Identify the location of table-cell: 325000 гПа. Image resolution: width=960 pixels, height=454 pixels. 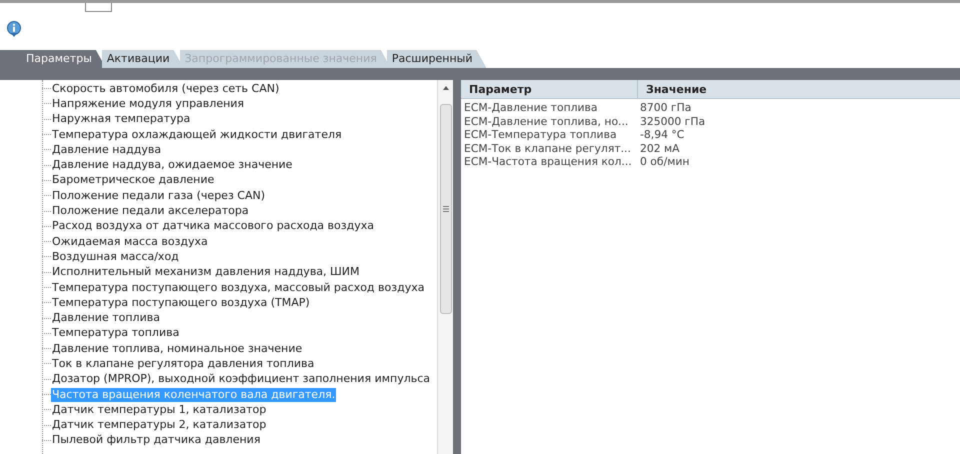
(673, 121).